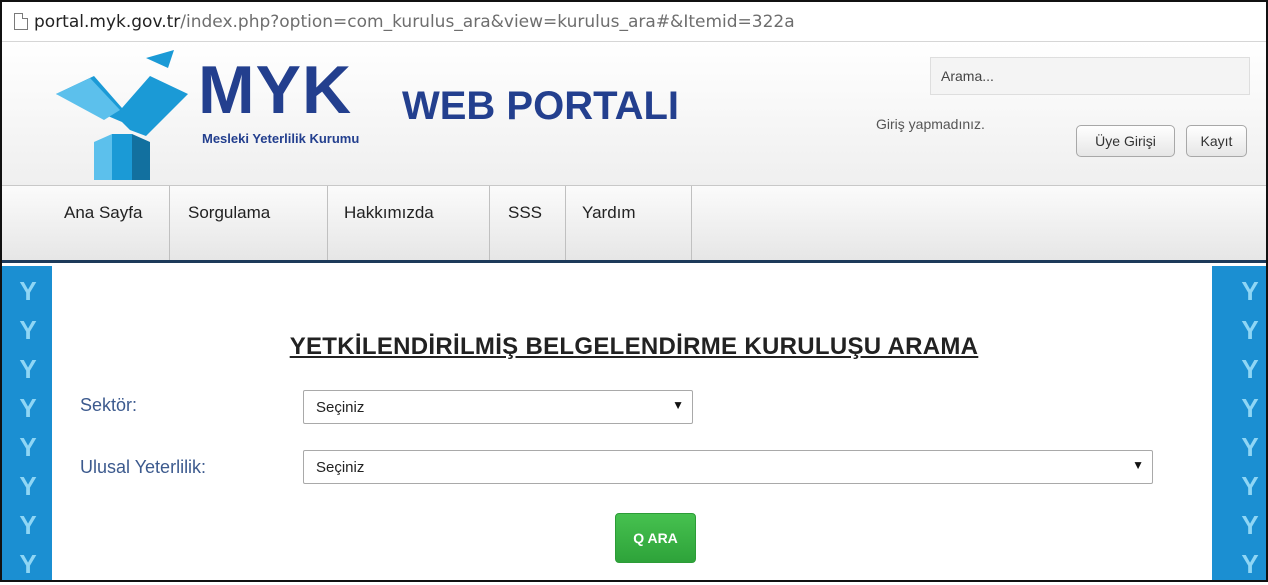  What do you see at coordinates (120, 115) in the screenshot?
I see `myk-logo-icon` at bounding box center [120, 115].